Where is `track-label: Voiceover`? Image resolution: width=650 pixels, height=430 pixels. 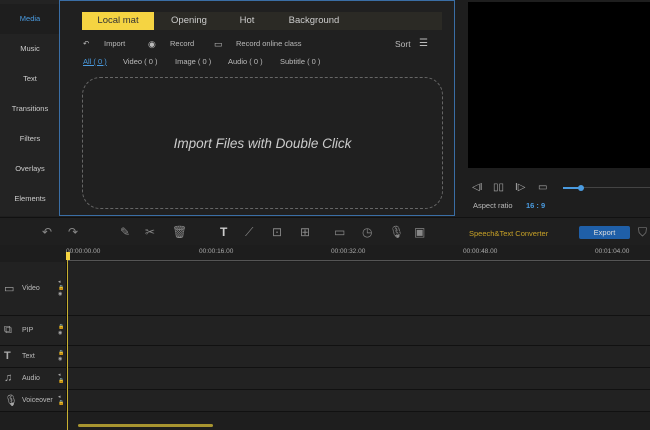 track-label: Voiceover is located at coordinates (37, 400).